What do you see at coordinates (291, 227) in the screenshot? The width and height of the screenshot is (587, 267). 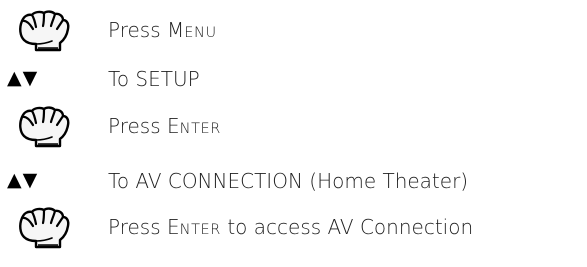 I see `step-text: Press ENTER to access AV Connection` at bounding box center [291, 227].